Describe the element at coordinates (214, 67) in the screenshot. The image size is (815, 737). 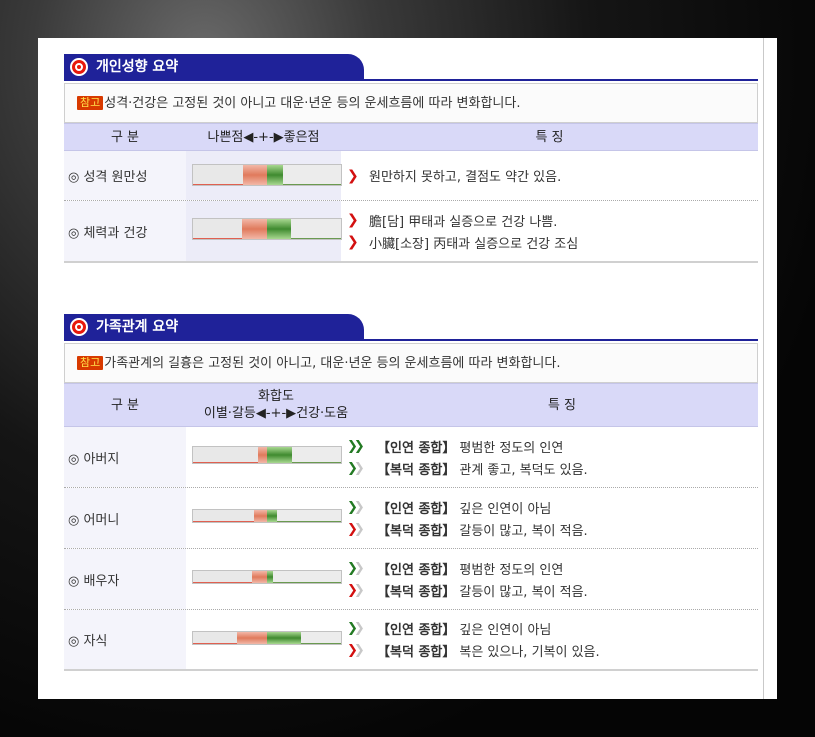
I see `section-tab: 개인성향 요약` at that location.